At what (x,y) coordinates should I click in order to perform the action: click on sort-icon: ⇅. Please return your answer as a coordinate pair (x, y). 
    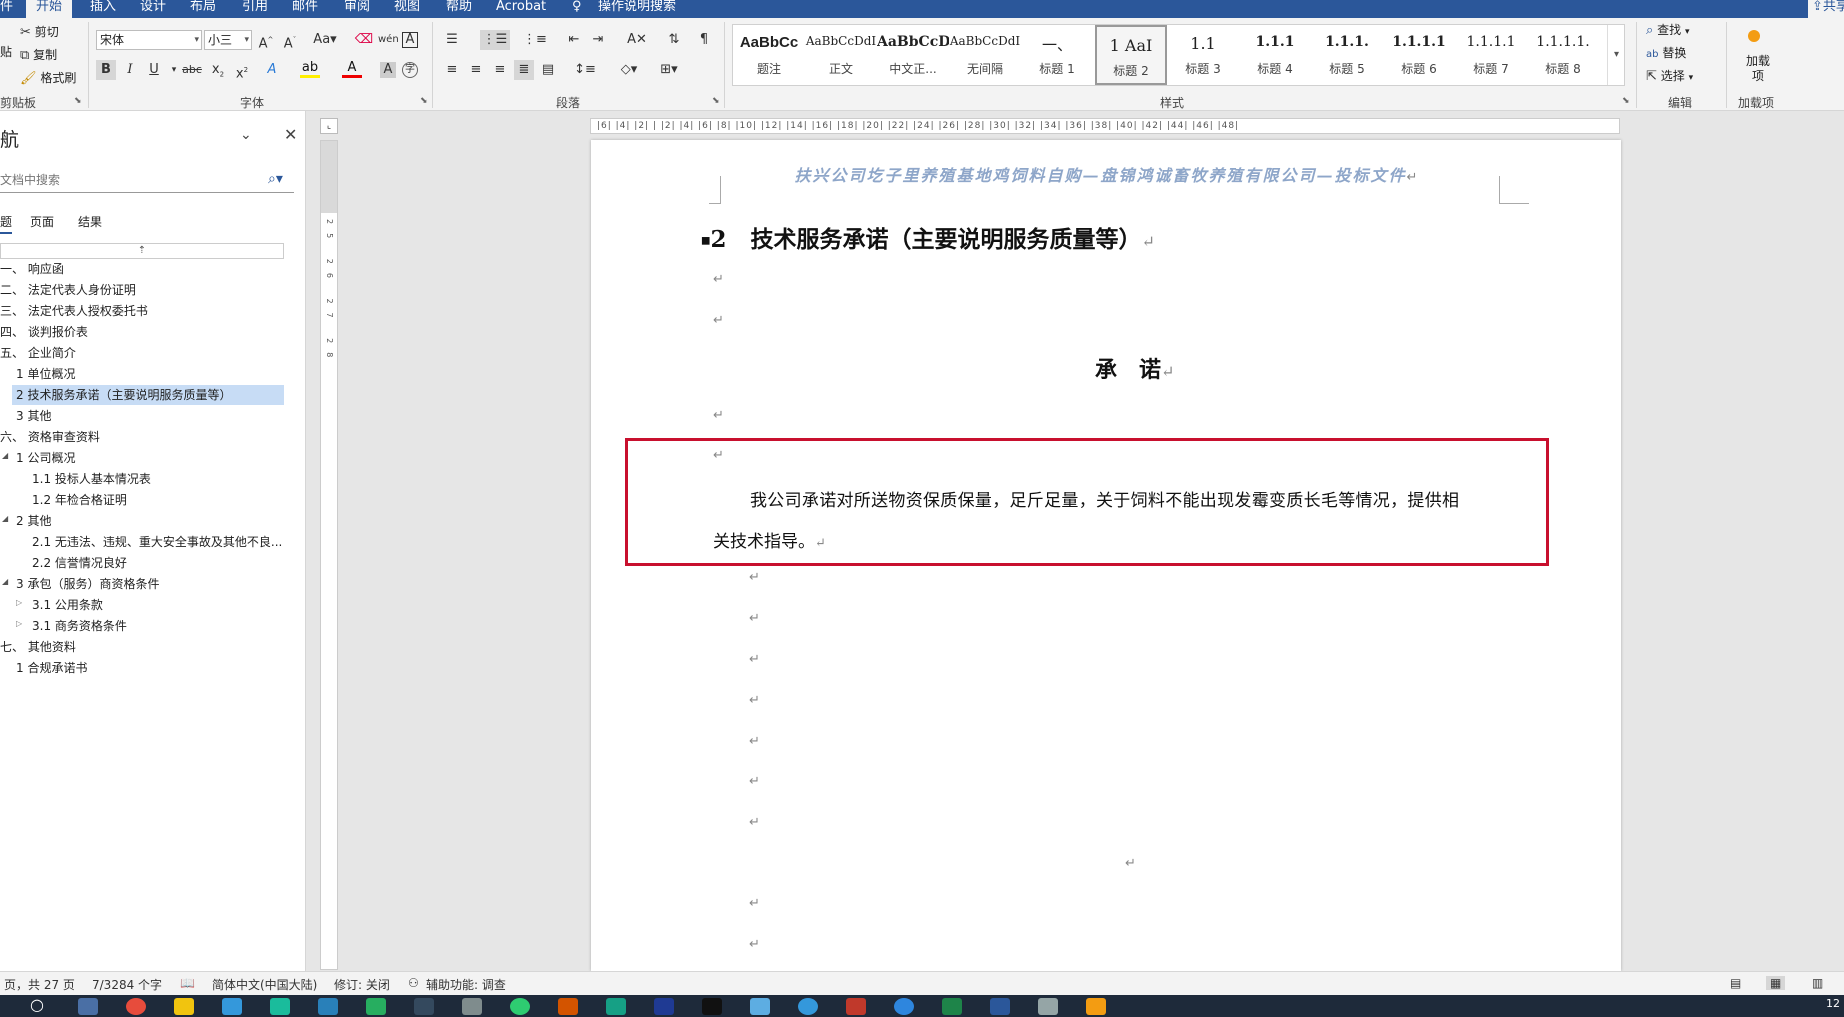
    Looking at the image, I should click on (674, 40).